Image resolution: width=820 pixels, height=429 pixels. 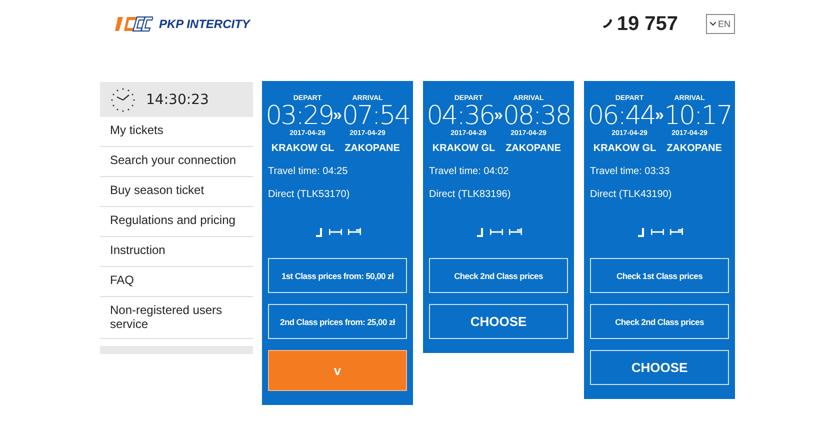 I want to click on price-button: 2nd Class prices from: 25,00 zł, so click(x=337, y=321).